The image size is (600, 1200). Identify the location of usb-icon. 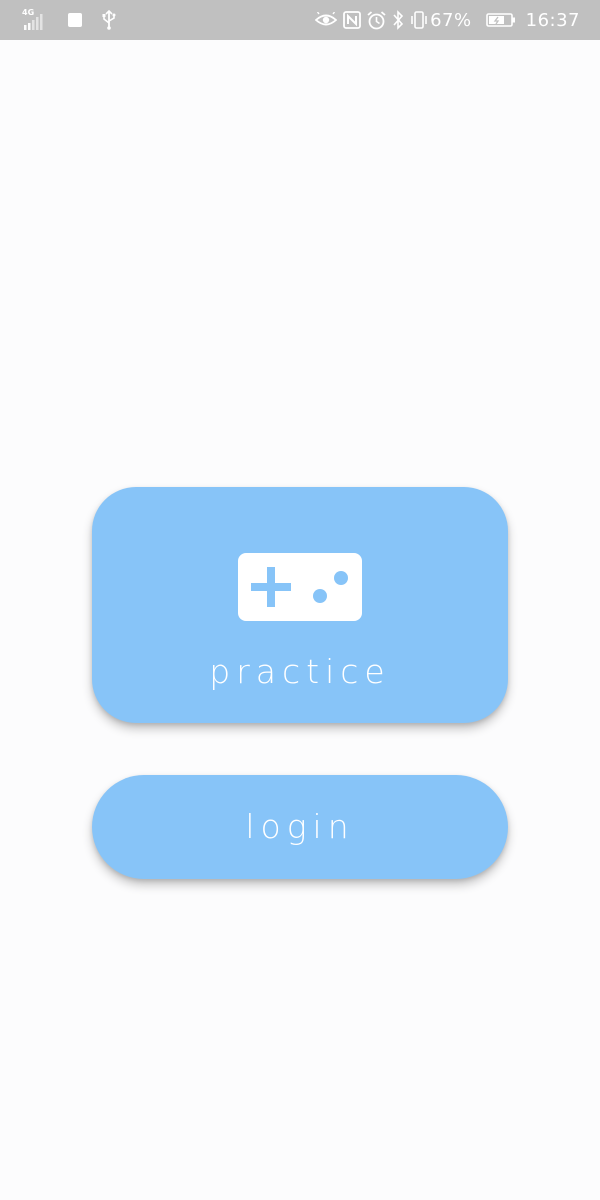
(109, 20).